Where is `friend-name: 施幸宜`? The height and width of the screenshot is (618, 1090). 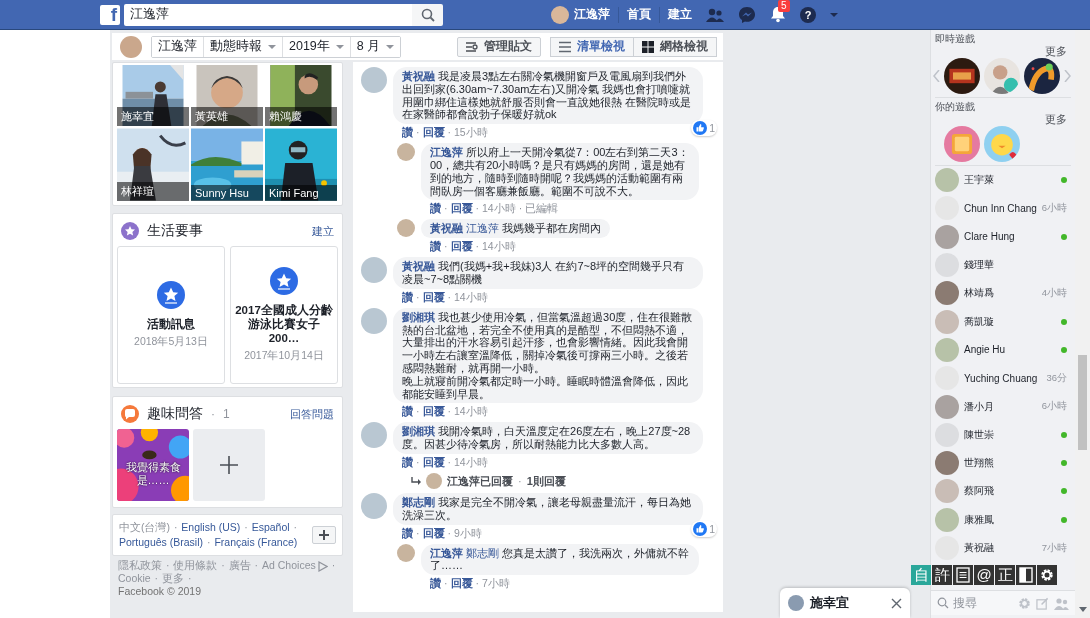
friend-name: 施幸宜 is located at coordinates (153, 116).